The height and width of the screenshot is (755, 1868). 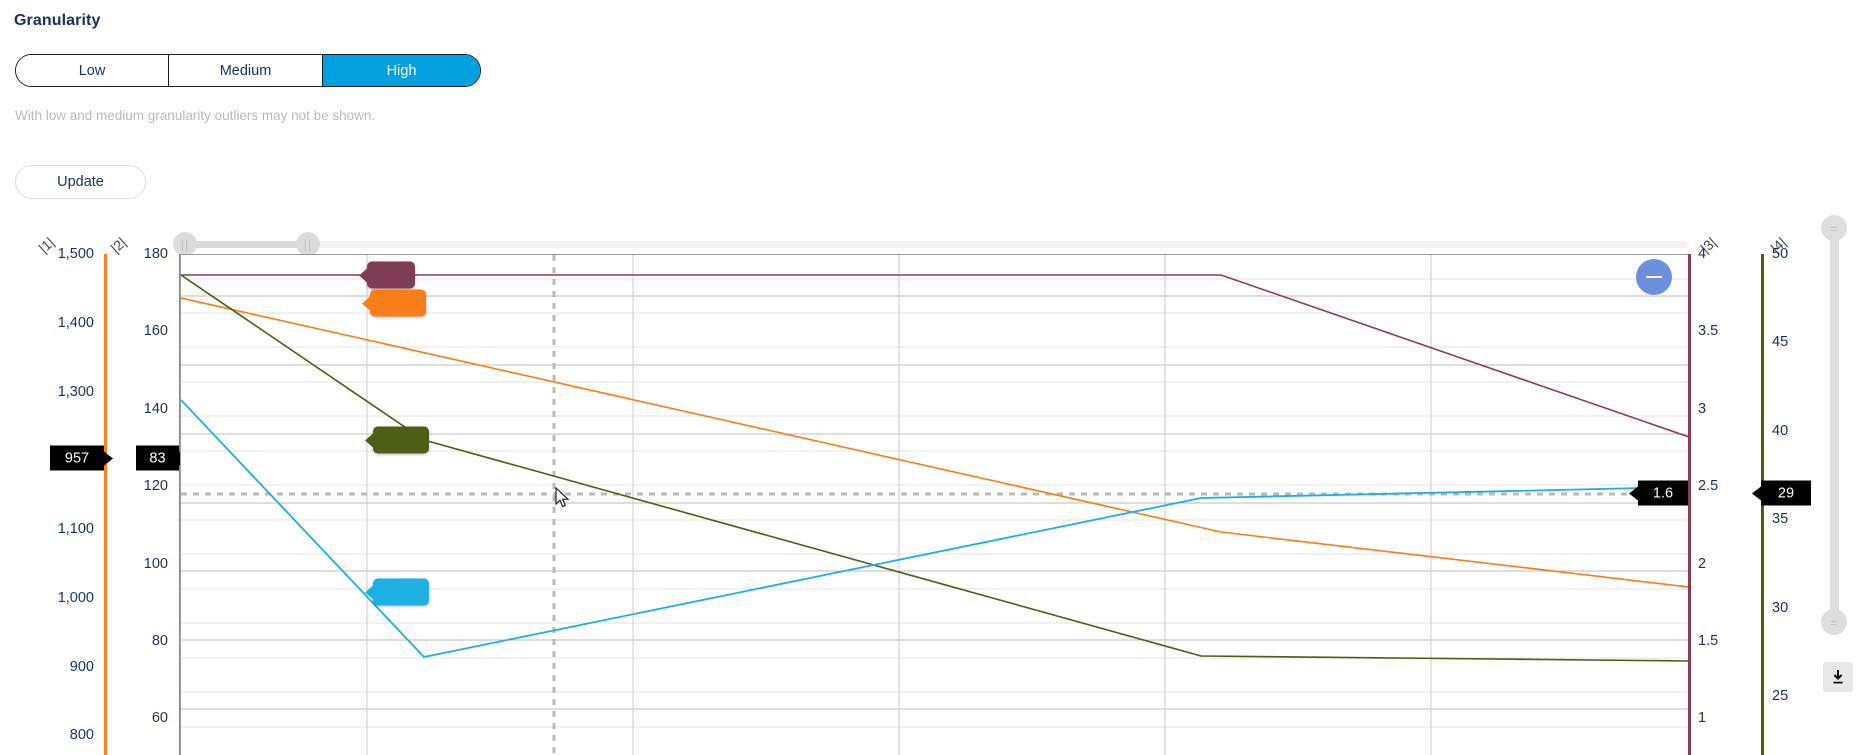 What do you see at coordinates (935, 244) in the screenshot?
I see `time-range-slider-track` at bounding box center [935, 244].